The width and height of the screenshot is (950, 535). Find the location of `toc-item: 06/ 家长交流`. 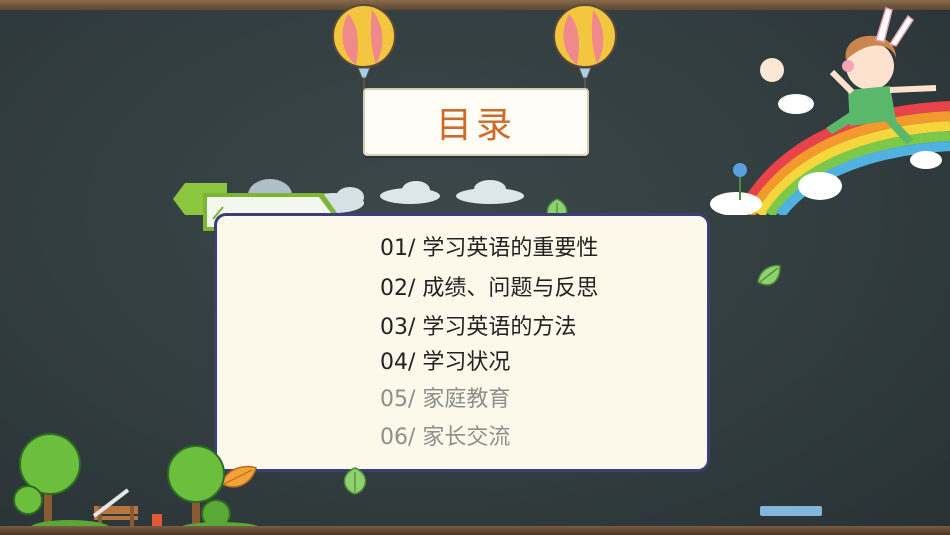

toc-item: 06/ 家长交流 is located at coordinates (500, 438).